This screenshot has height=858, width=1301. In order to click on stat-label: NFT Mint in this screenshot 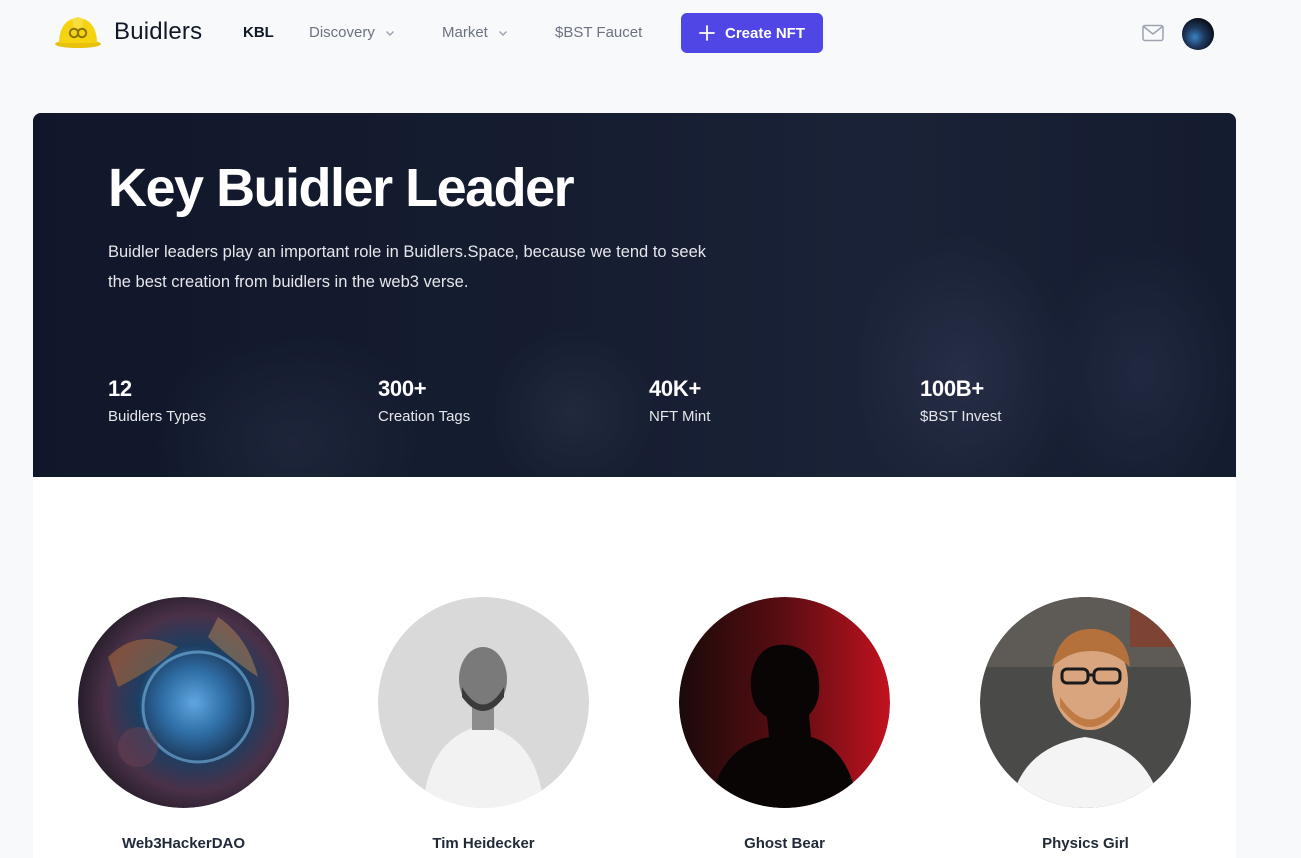, I will do `click(680, 416)`.